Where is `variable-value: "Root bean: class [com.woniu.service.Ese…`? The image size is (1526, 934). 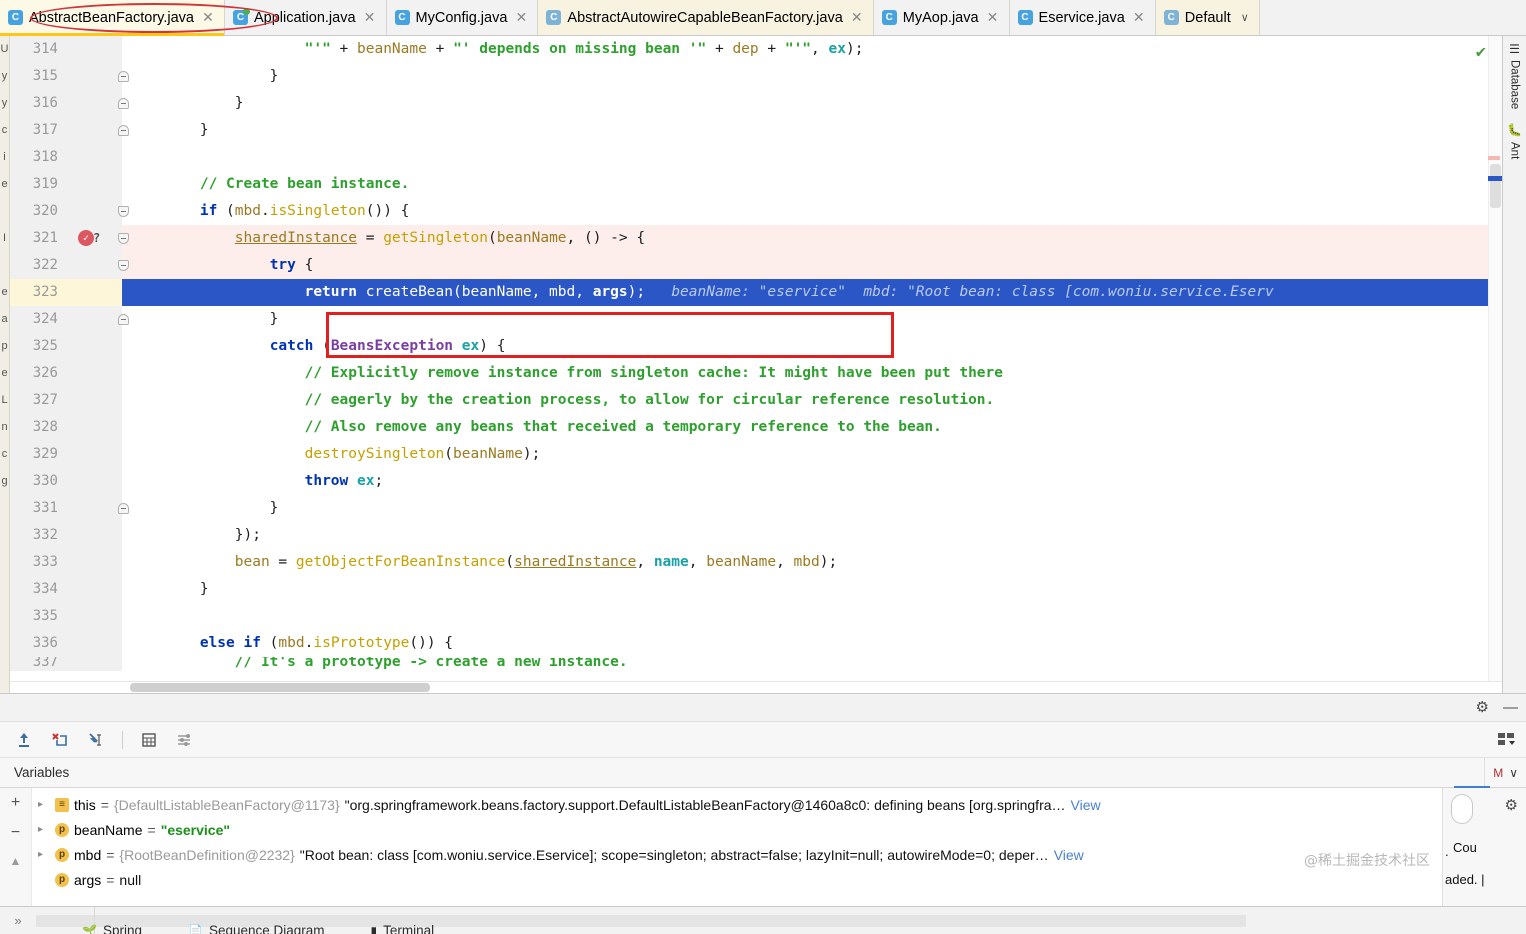 variable-value: "Root bean: class [com.woniu.service.Ese… is located at coordinates (674, 854).